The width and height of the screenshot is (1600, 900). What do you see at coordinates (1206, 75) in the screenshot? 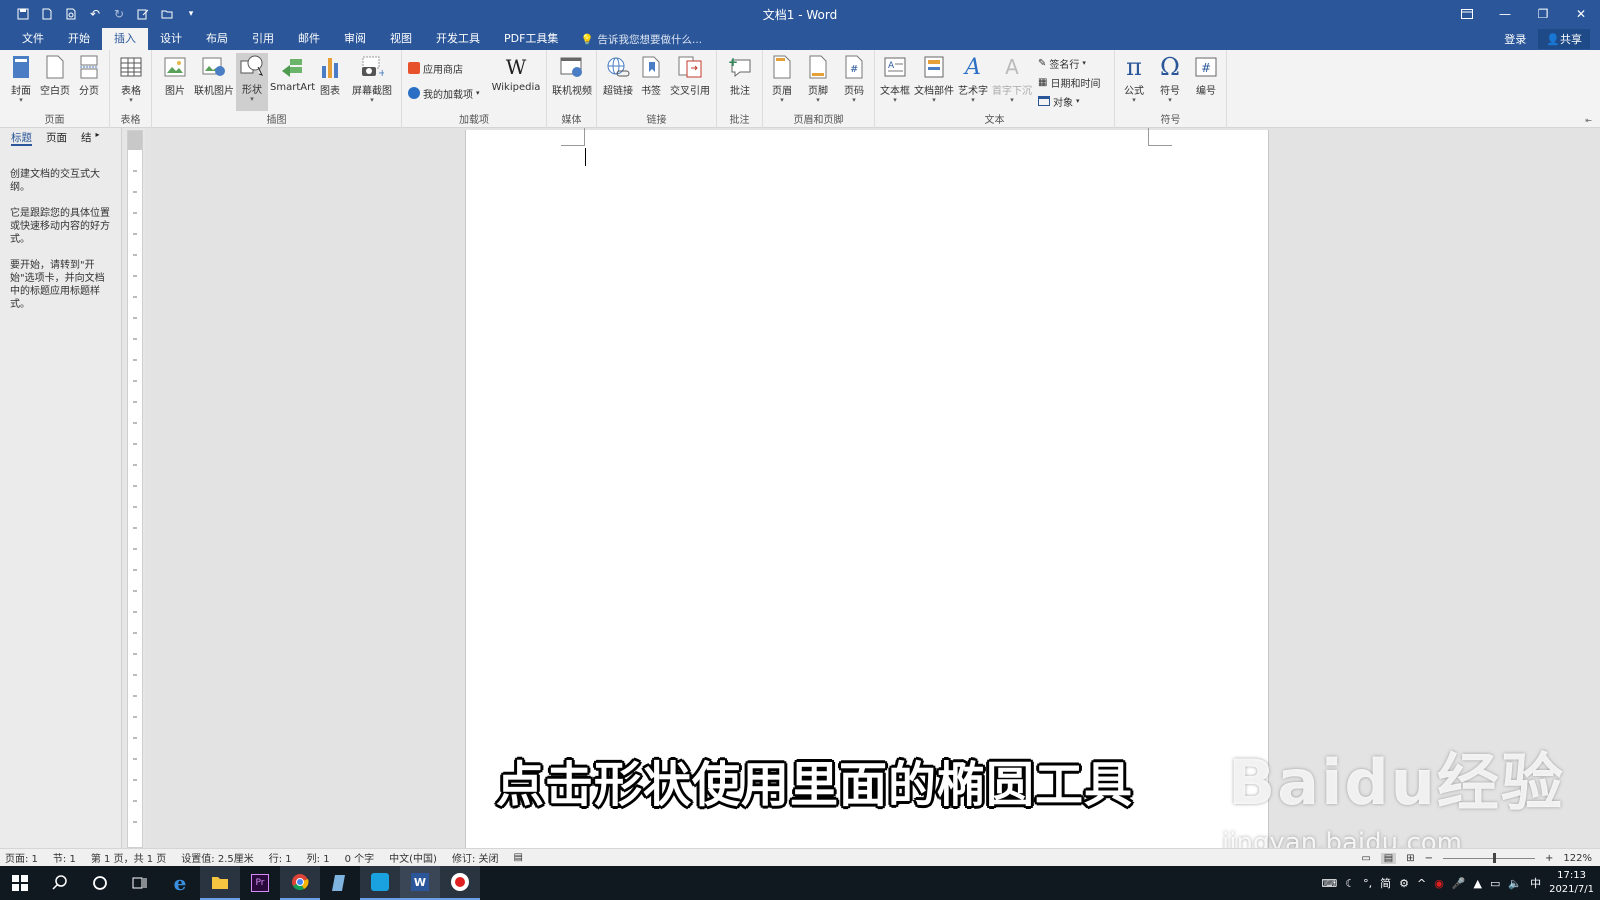
I see `numbering-button: # 编号` at bounding box center [1206, 75].